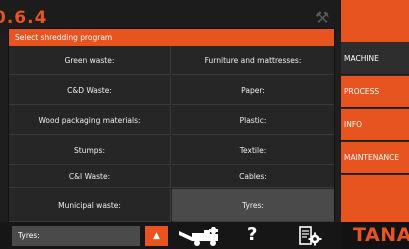  Describe the element at coordinates (24, 18) in the screenshot. I see `status-digits: 0.6.4` at that location.